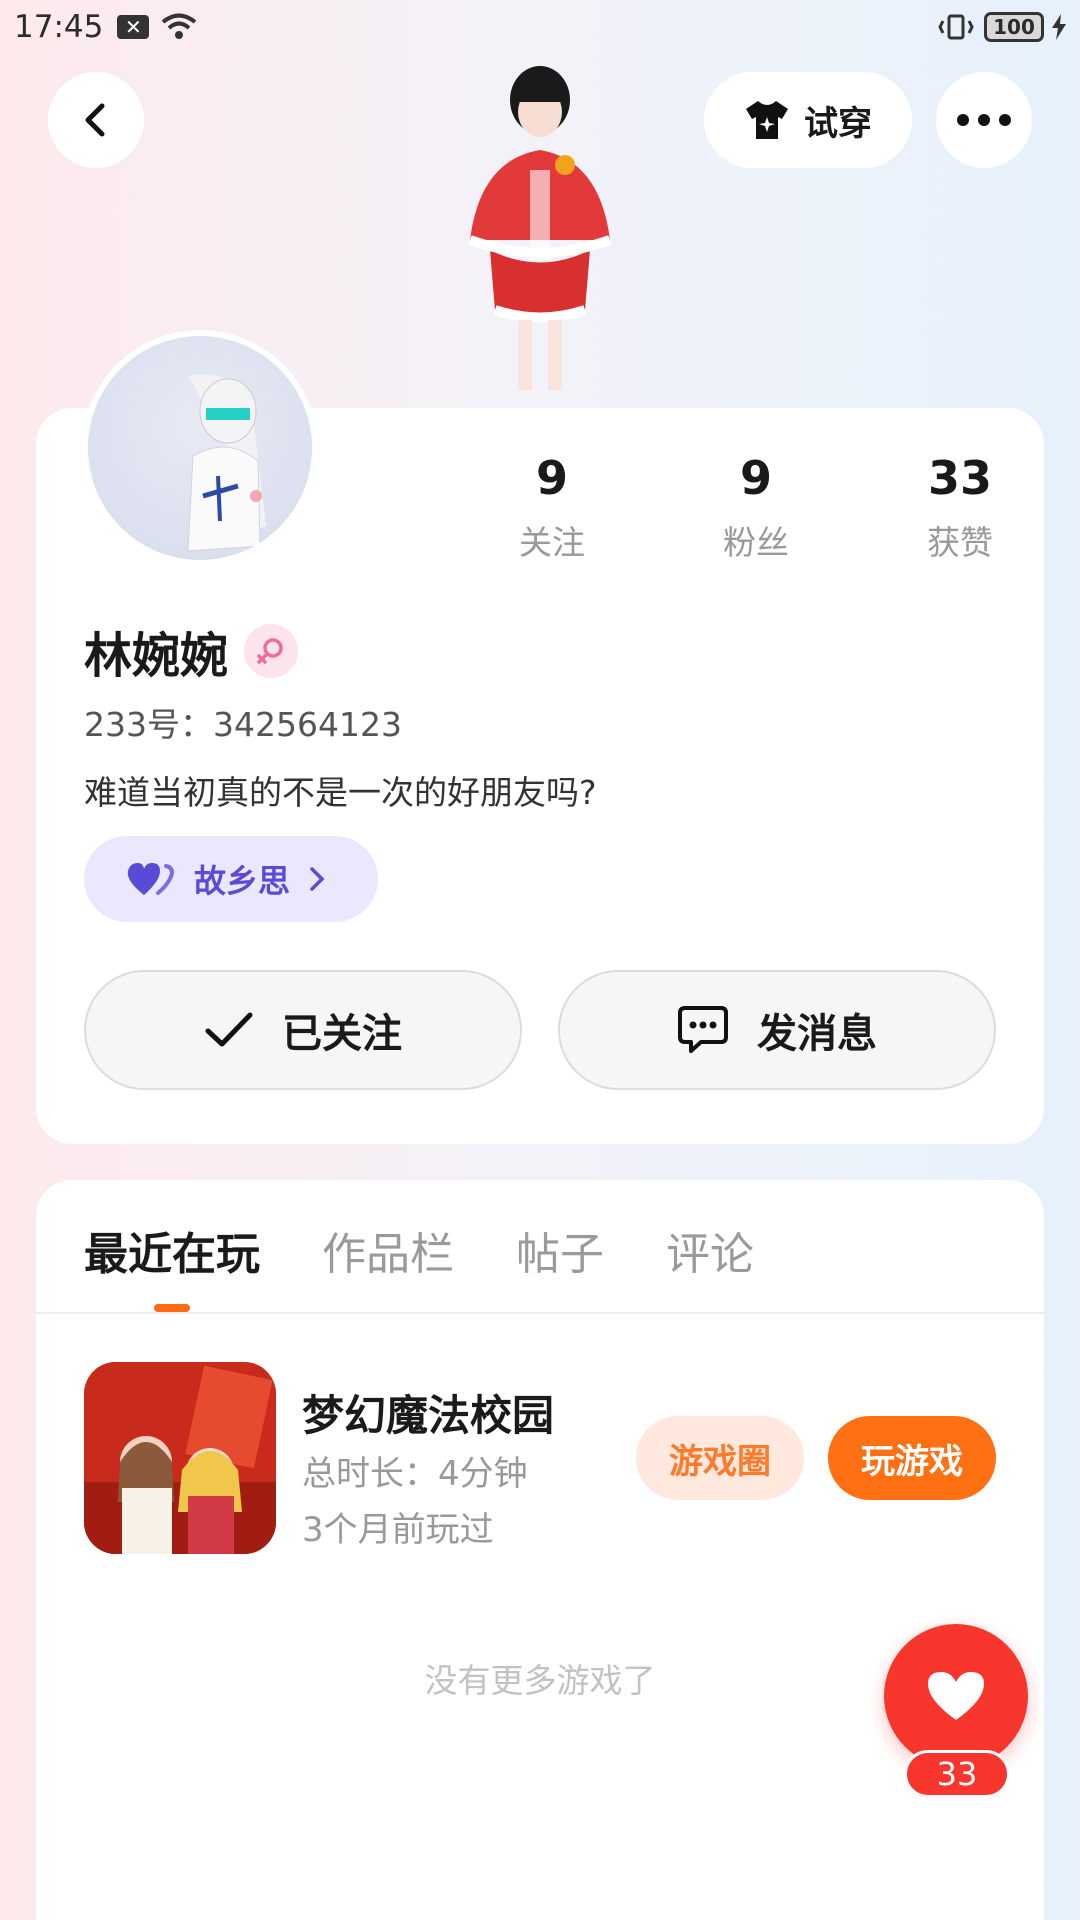 The width and height of the screenshot is (1080, 1920). I want to click on name-row: 林婉婉, so click(191, 651).